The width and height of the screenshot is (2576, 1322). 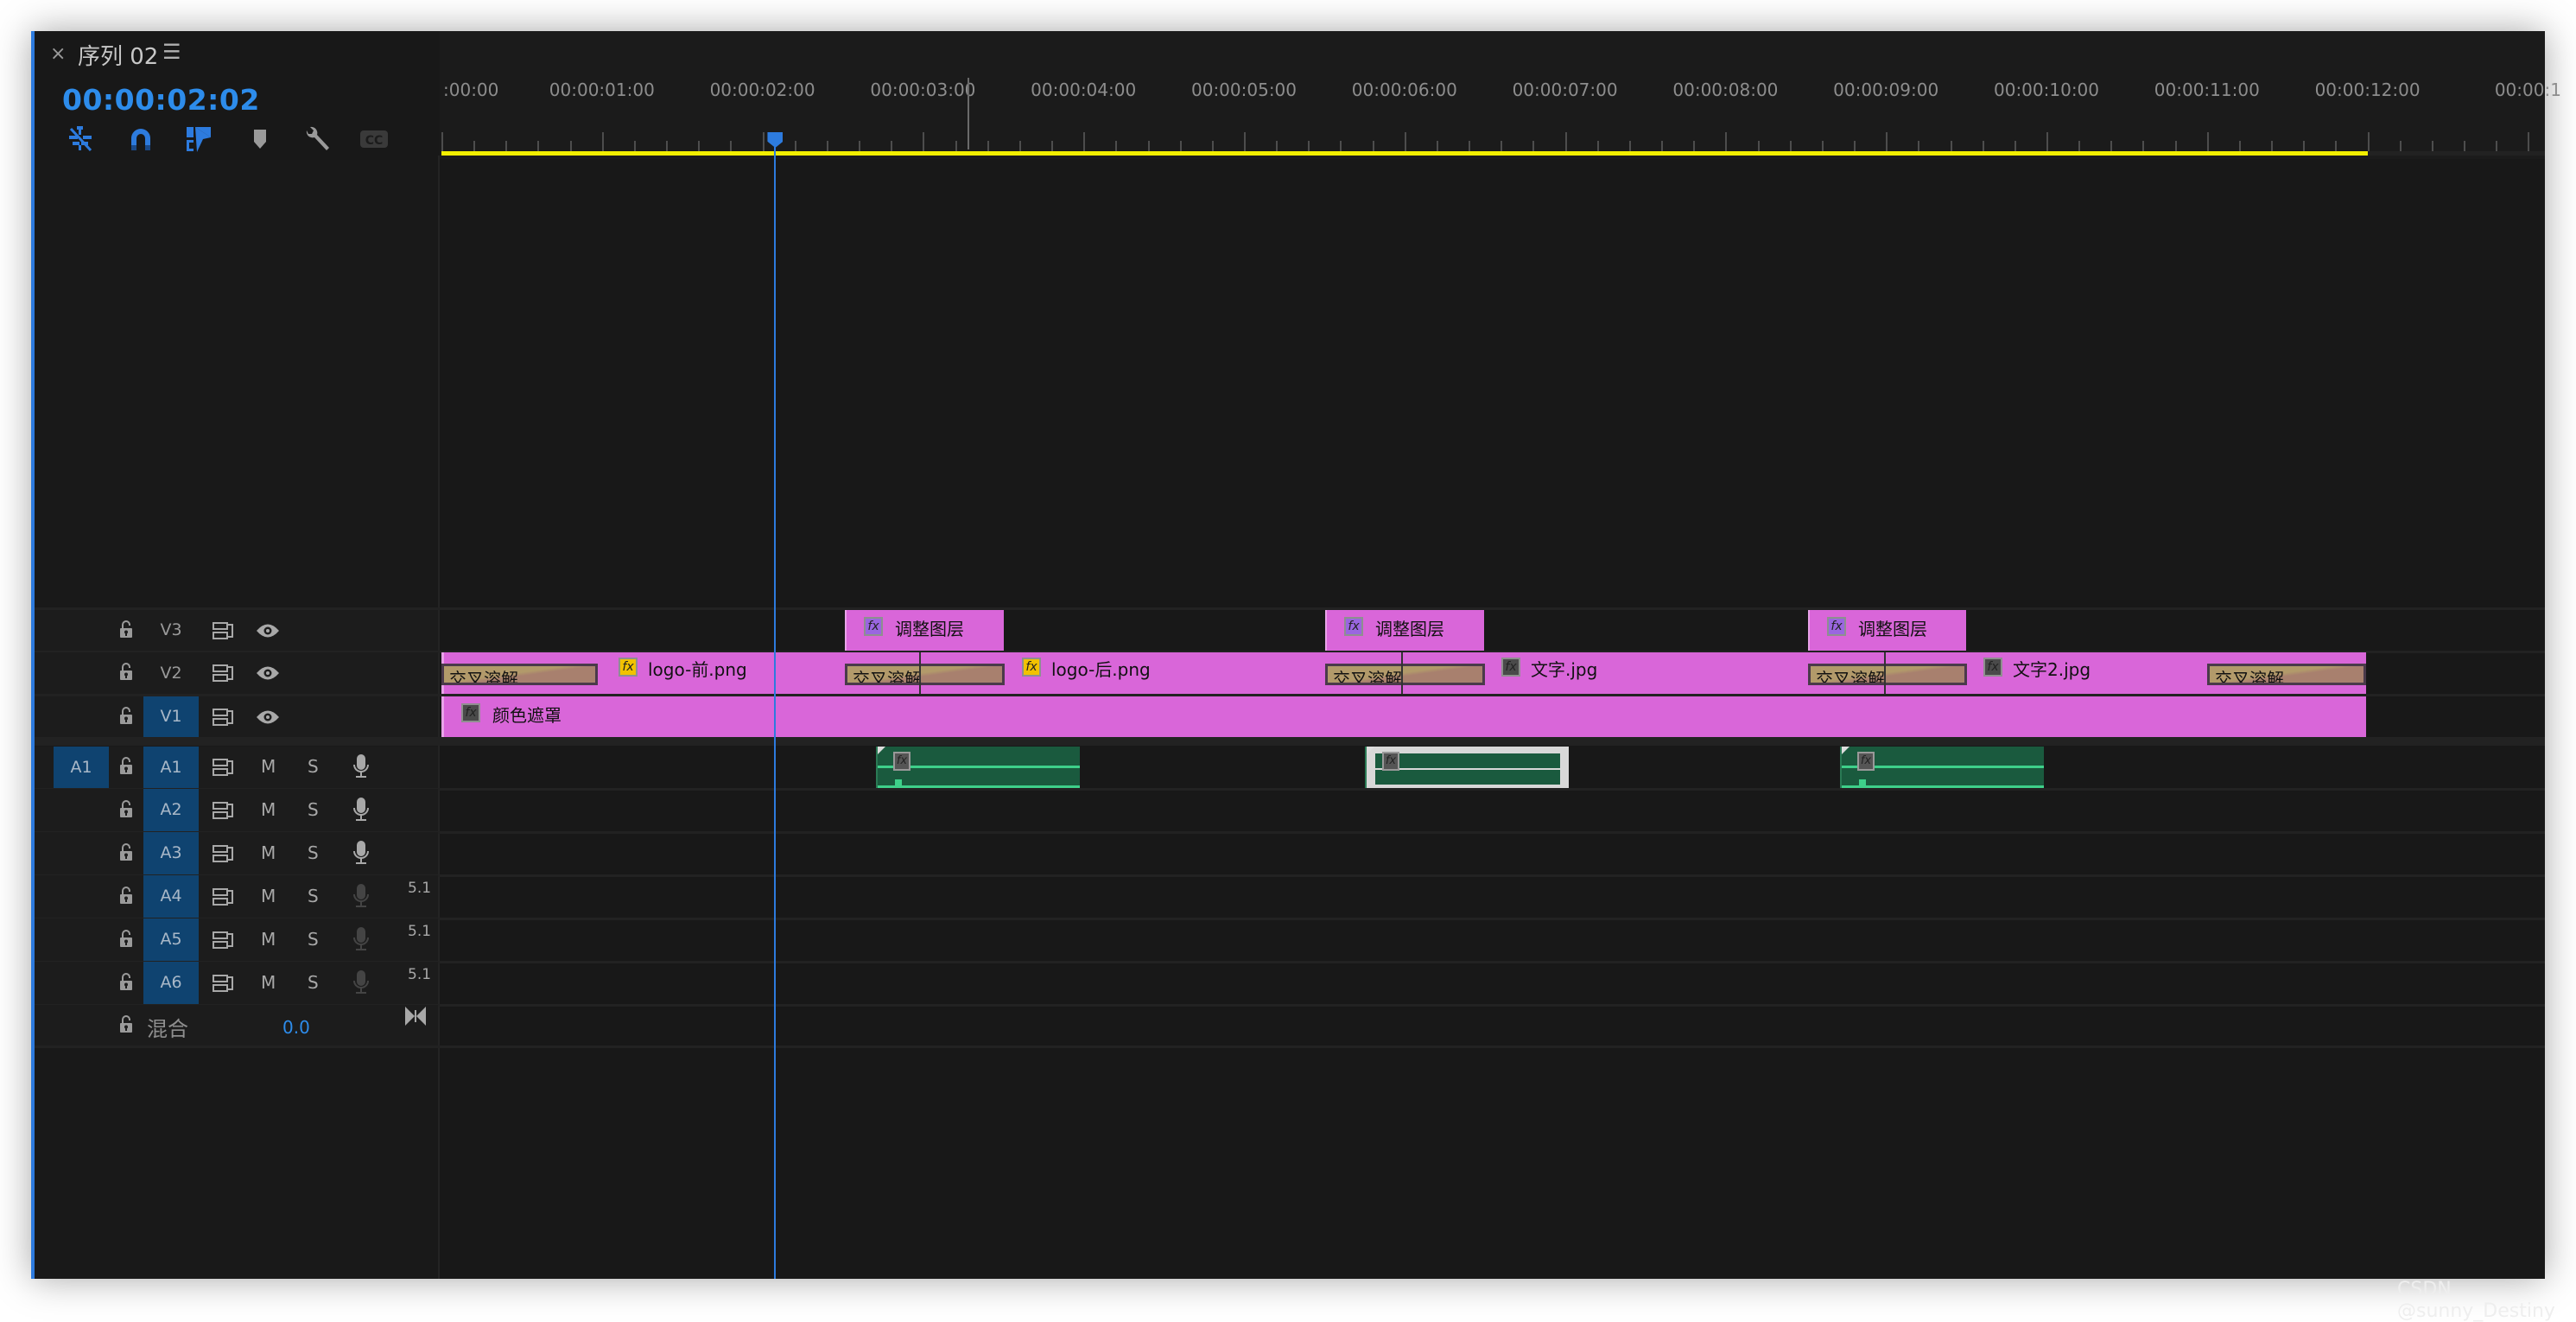 What do you see at coordinates (1403, 716) in the screenshot?
I see `clip-color-matte: fx 颜色遮罩` at bounding box center [1403, 716].